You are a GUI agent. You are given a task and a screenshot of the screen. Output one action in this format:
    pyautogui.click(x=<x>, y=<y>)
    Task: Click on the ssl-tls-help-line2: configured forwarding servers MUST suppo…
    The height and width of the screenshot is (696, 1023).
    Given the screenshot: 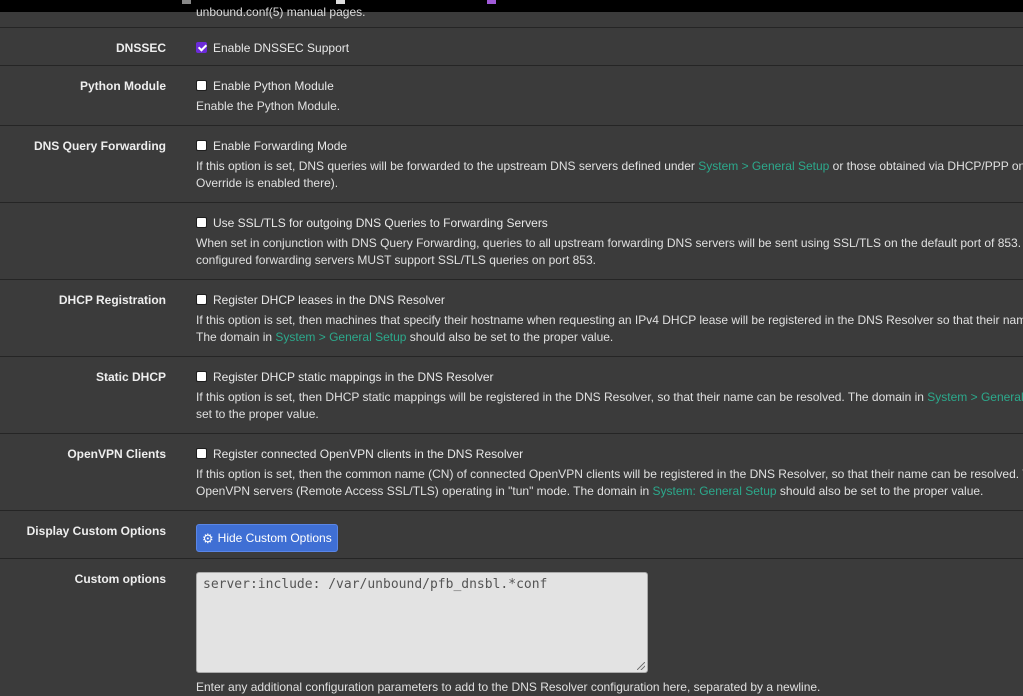 What is the action you would take?
    pyautogui.click(x=396, y=260)
    